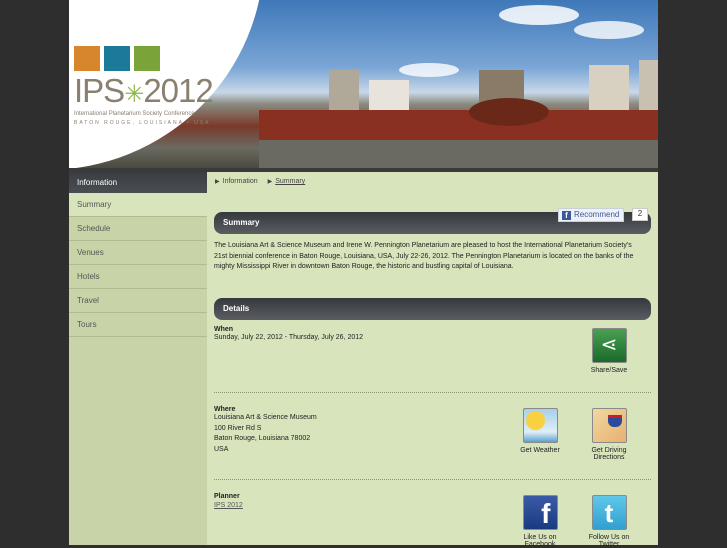 The height and width of the screenshot is (548, 727). I want to click on map-directions-icon, so click(609, 425).